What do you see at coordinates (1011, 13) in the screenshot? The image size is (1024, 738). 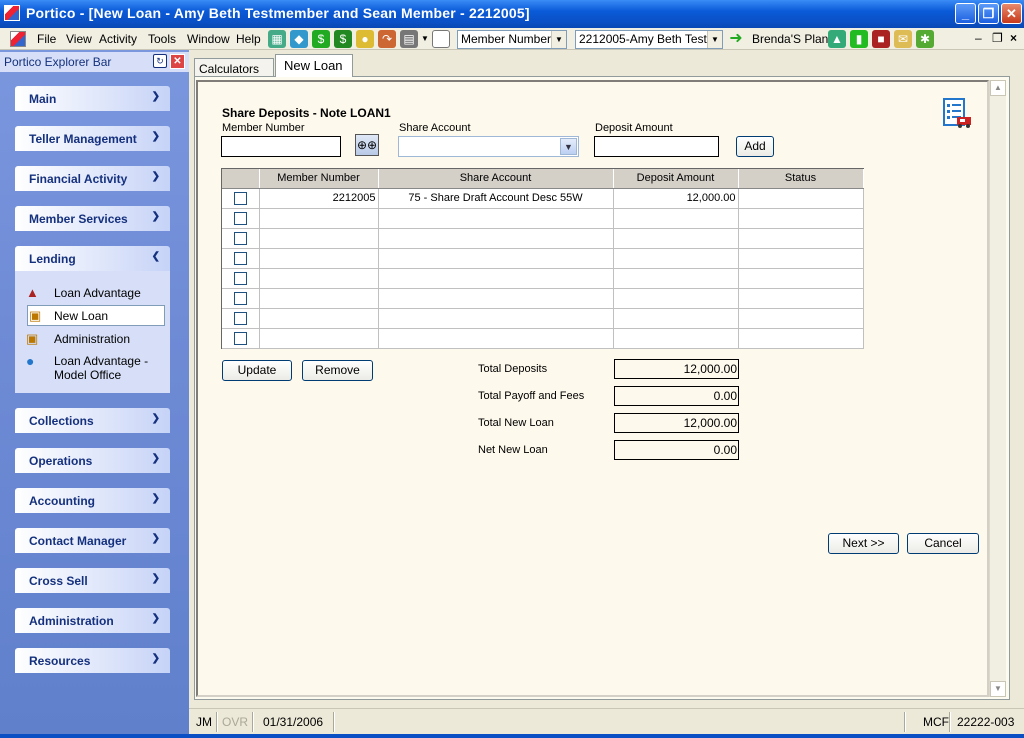 I see `close-button: ✕` at bounding box center [1011, 13].